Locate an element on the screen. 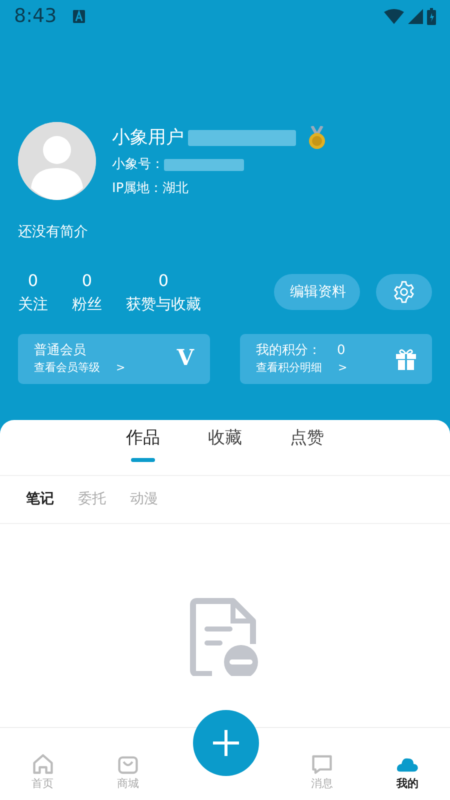 The image size is (450, 800). stat-label: 获赞与收藏 is located at coordinates (163, 304).